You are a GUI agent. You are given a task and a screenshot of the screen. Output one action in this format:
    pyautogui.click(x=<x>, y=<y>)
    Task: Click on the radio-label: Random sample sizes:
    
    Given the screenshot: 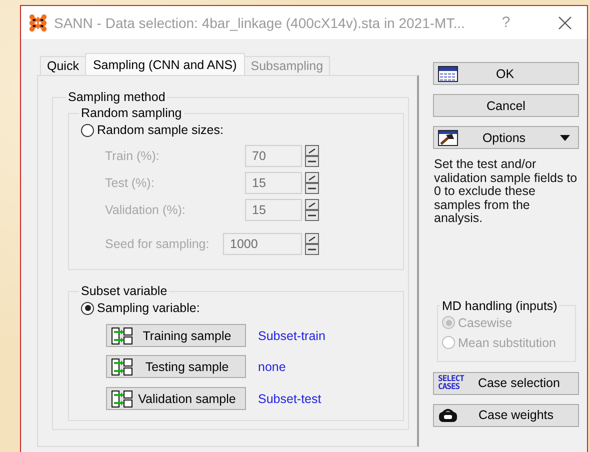 What is the action you would take?
    pyautogui.click(x=160, y=130)
    